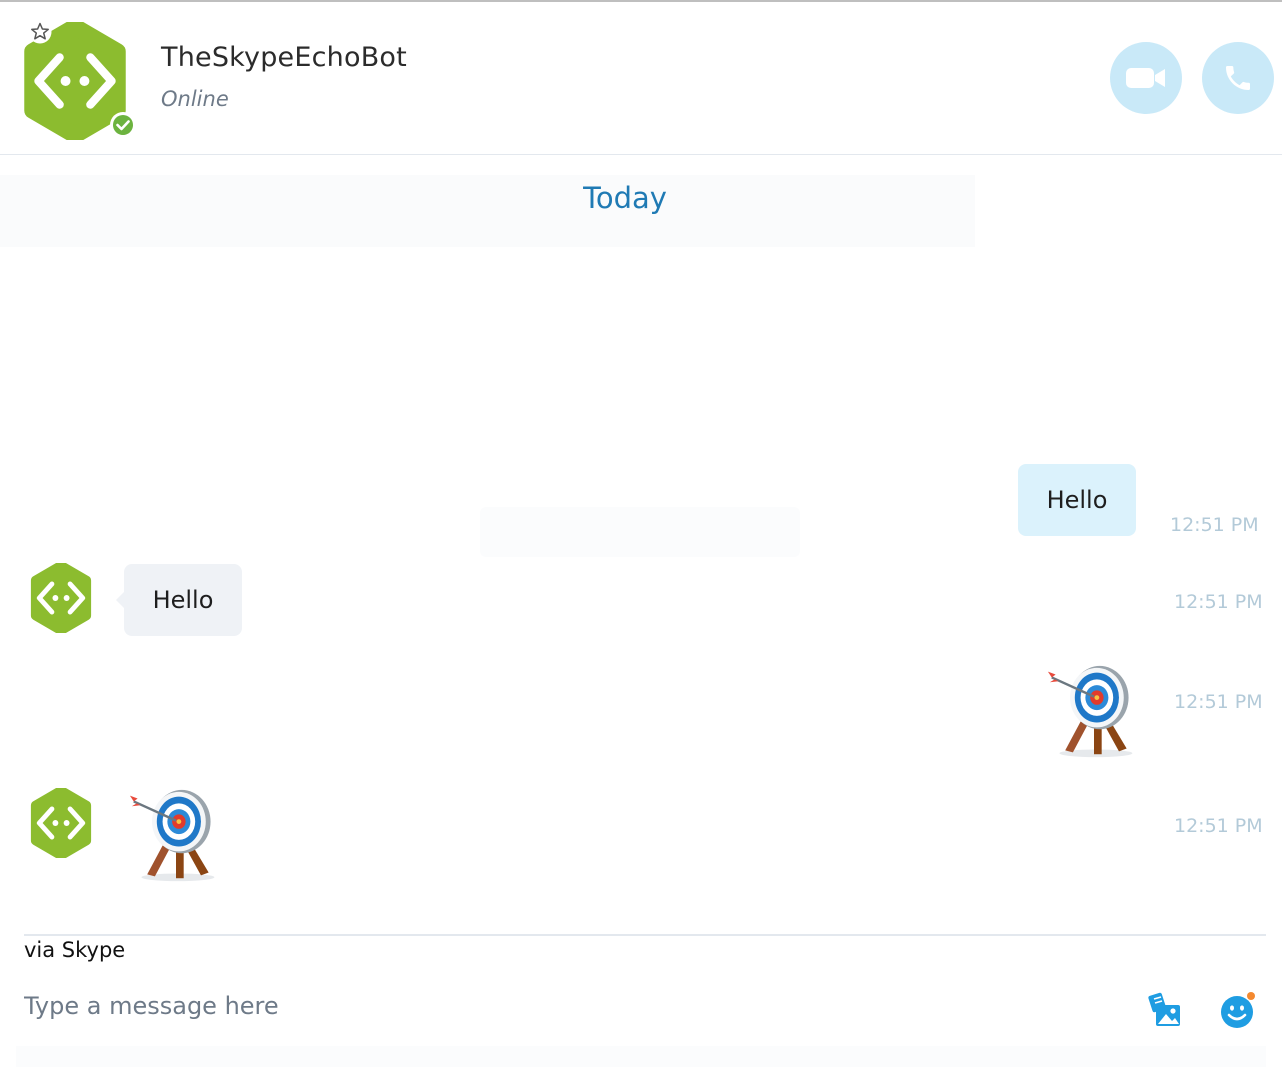  What do you see at coordinates (120, 600) in the screenshot?
I see `bubble-tail` at bounding box center [120, 600].